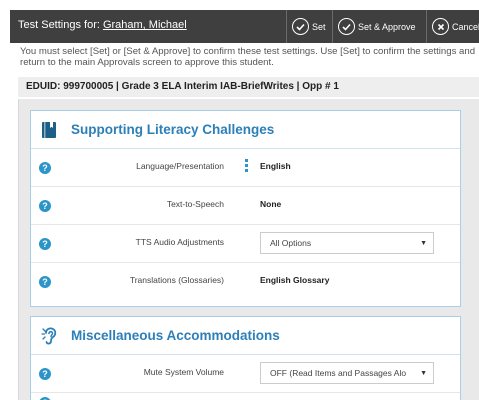 This screenshot has height=400, width=479. Describe the element at coordinates (295, 280) in the screenshot. I see `setting-value: English Glossary` at that location.